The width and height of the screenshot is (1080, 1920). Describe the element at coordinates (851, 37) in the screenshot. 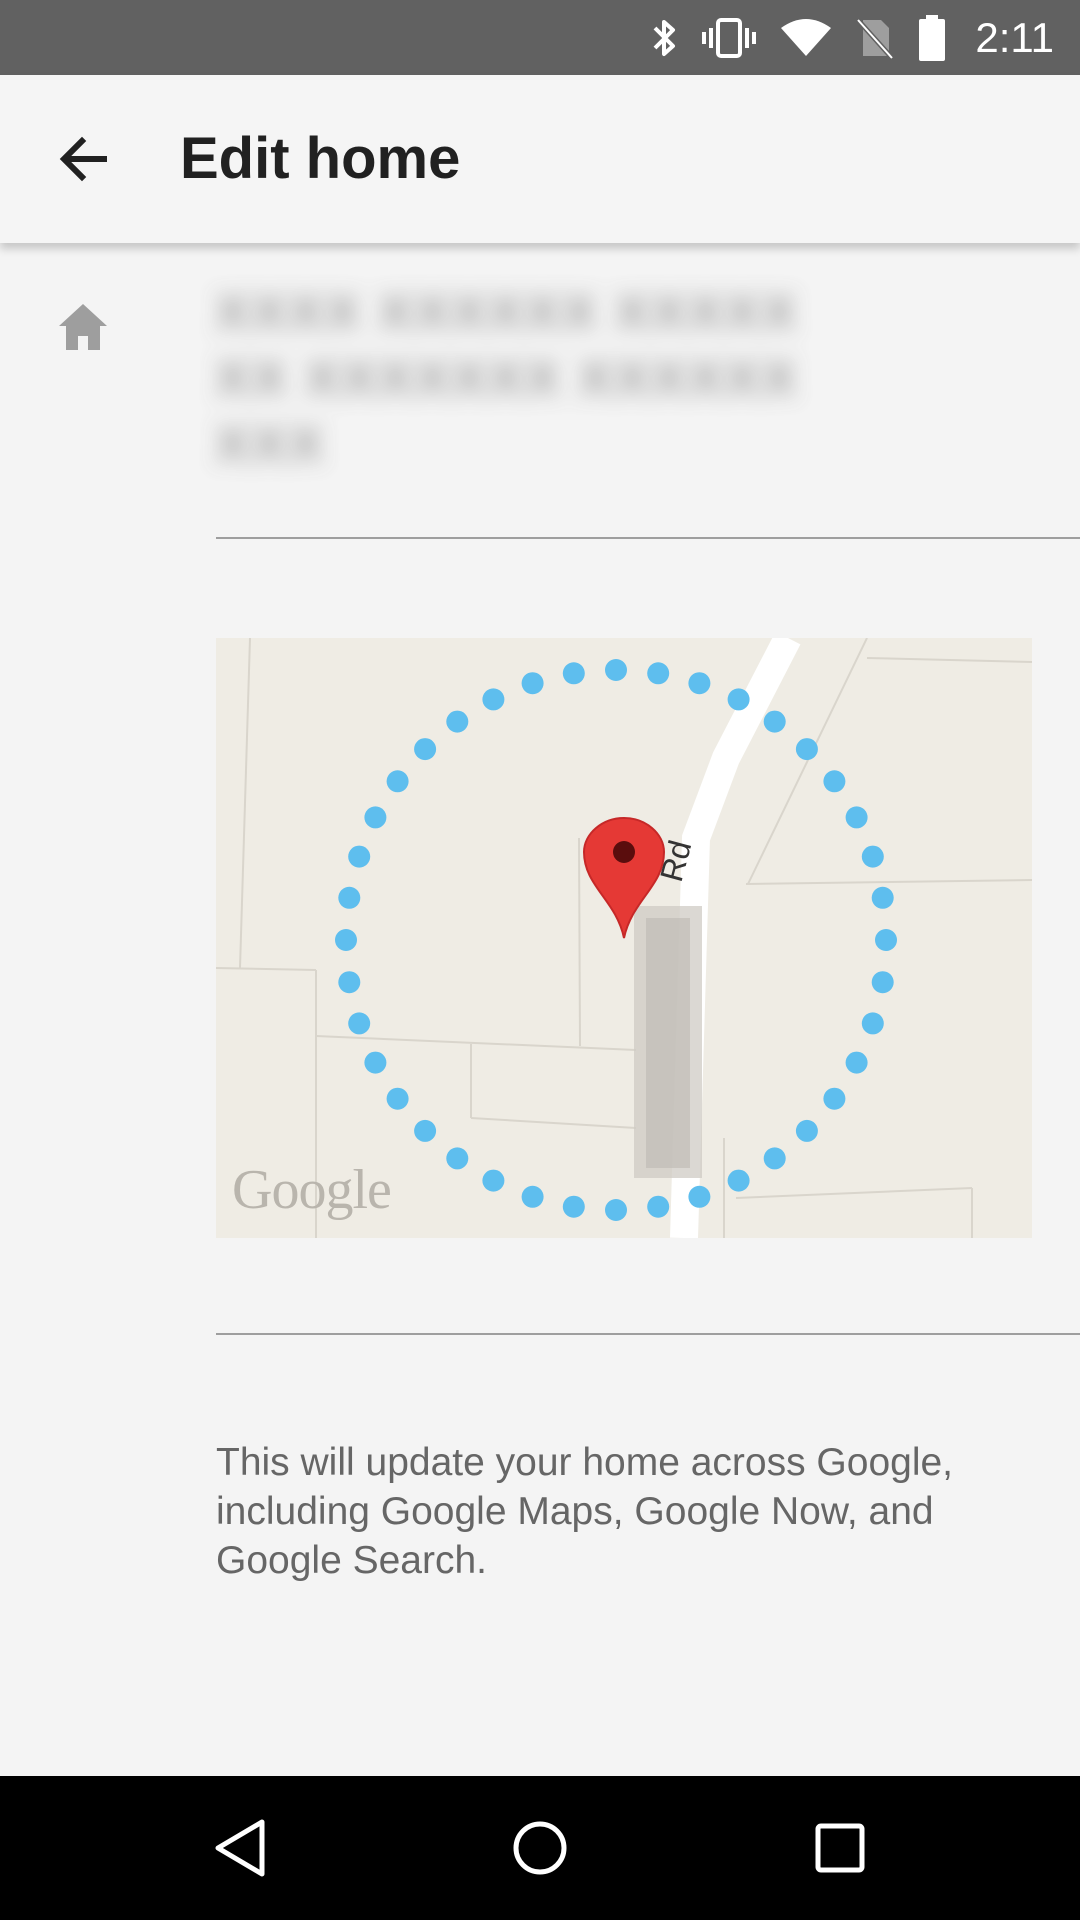

I see `status-icons: 2:11` at that location.